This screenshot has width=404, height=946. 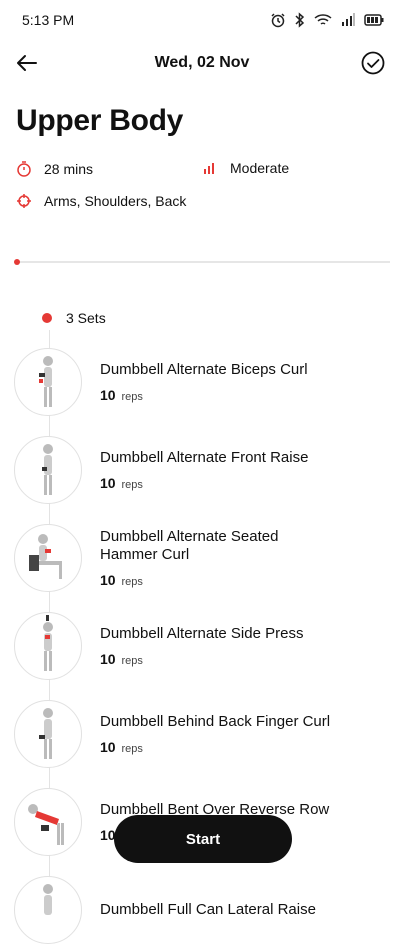 I want to click on exercise-name: Dumbbell Behind Back Finger Curl, so click(x=215, y=721).